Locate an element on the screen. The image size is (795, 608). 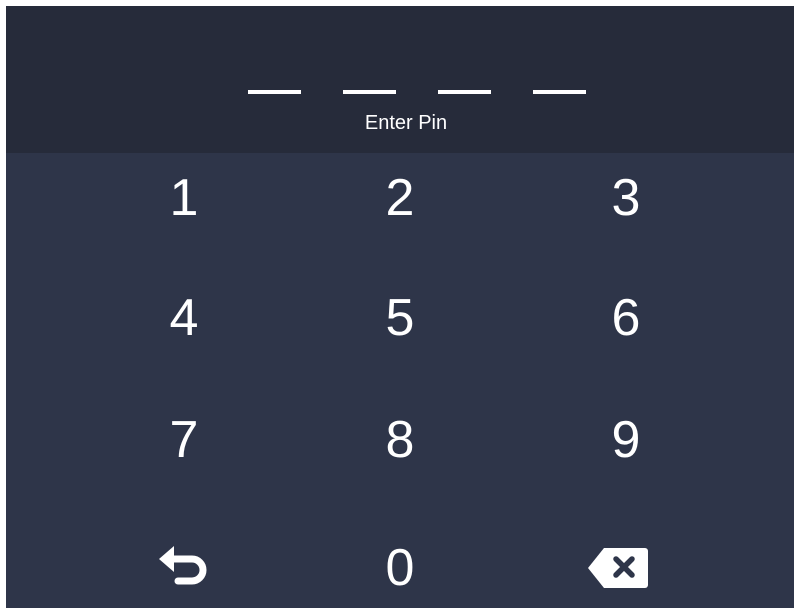
keypad-key-9: 9 is located at coordinates (626, 440).